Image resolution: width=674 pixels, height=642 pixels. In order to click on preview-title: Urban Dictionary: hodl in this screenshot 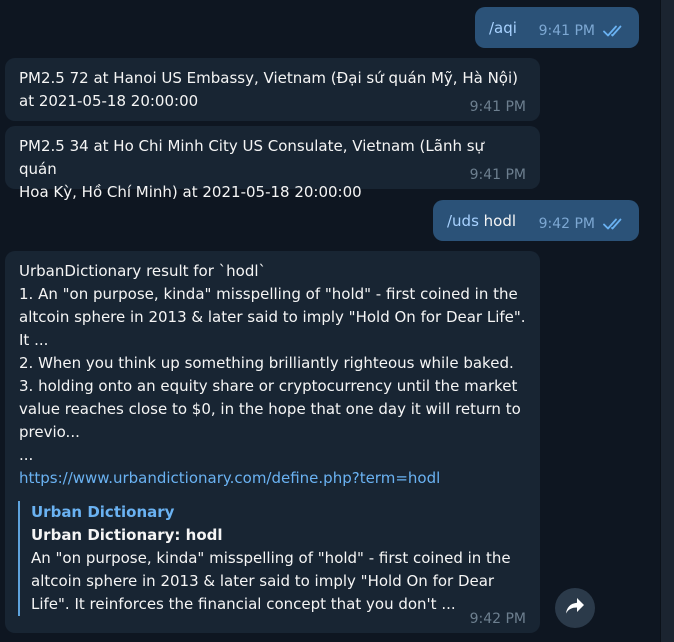, I will do `click(127, 535)`.